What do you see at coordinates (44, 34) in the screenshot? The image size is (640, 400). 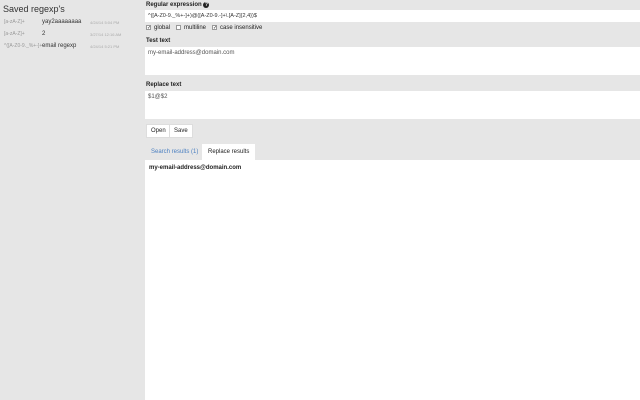 I see `saved-name: 2` at bounding box center [44, 34].